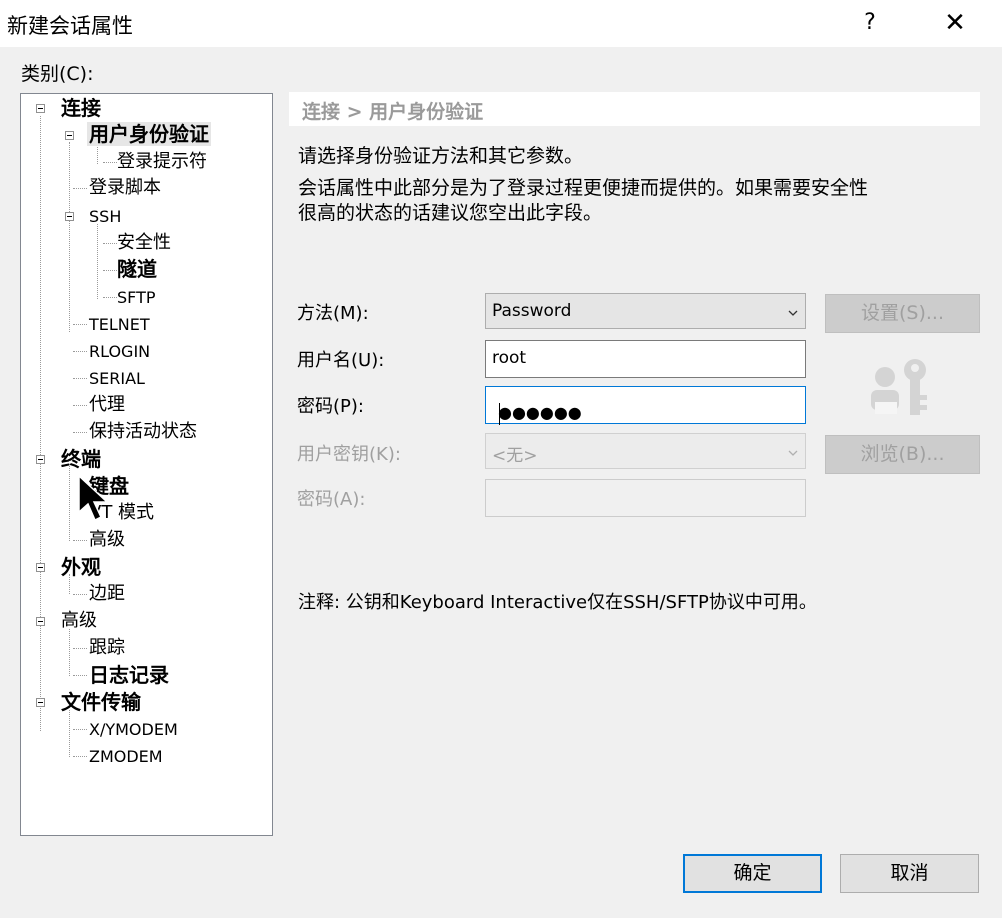 The image size is (1002, 918). I want to click on tree-item-margin: 边距, so click(107, 594).